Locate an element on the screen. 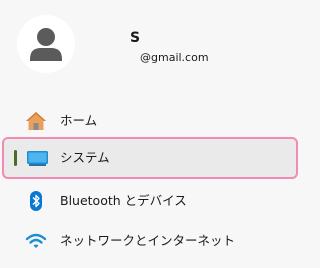  system-icon is located at coordinates (38, 158).